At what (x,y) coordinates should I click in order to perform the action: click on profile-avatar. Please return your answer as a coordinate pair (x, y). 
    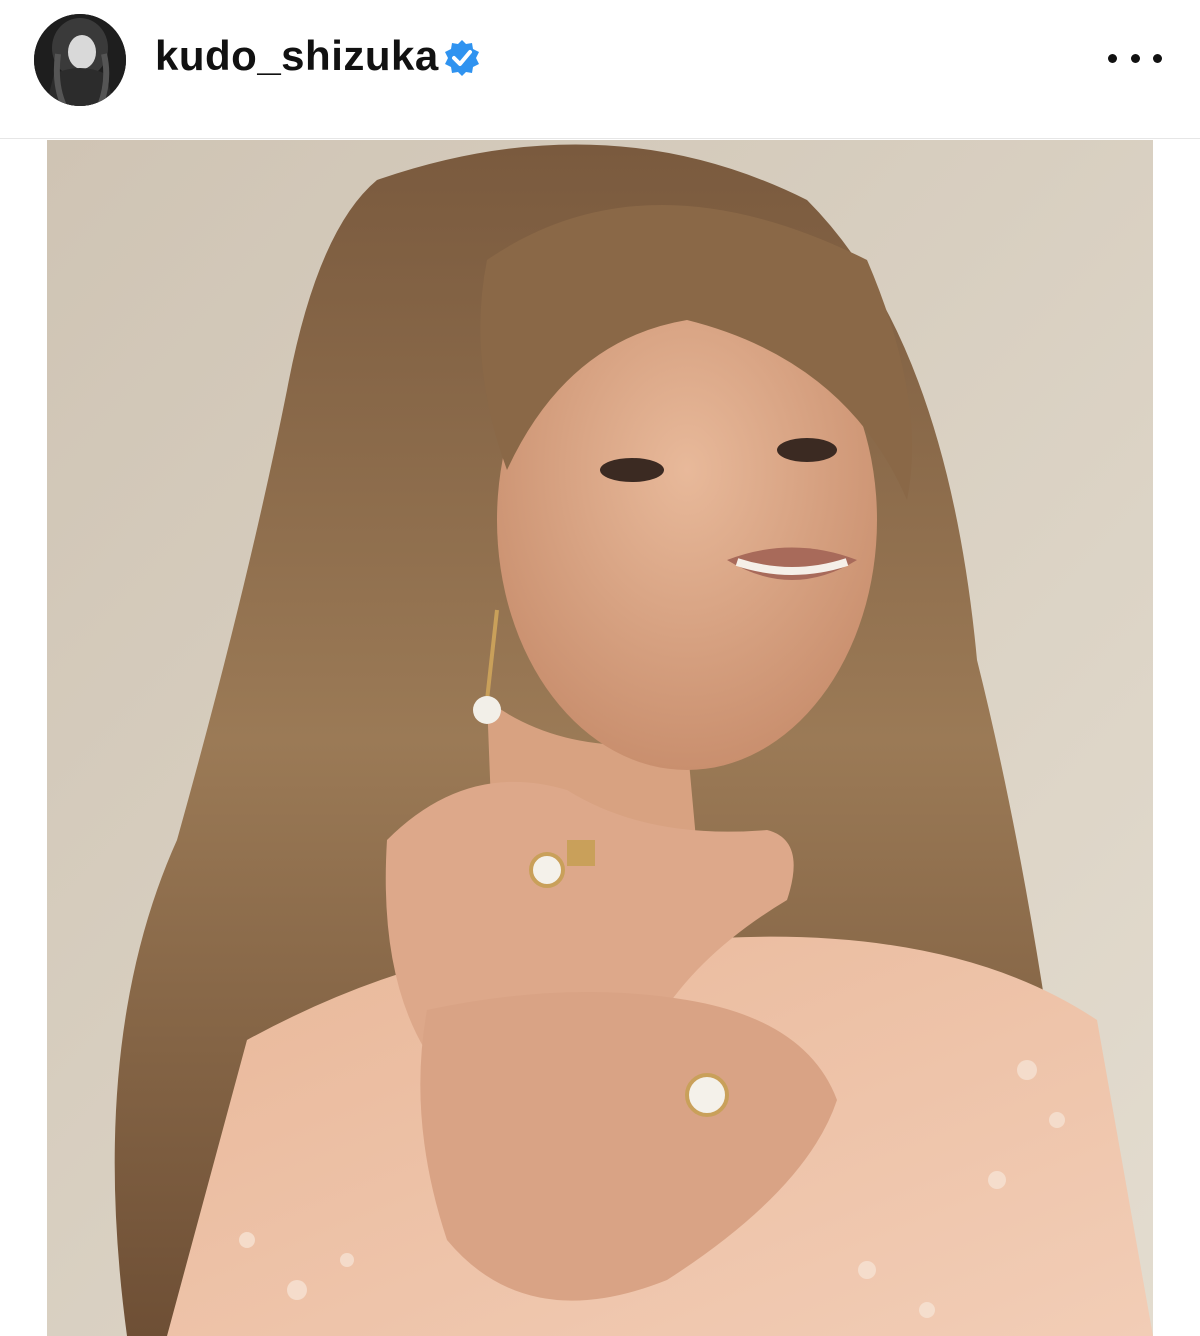
    Looking at the image, I should click on (80, 60).